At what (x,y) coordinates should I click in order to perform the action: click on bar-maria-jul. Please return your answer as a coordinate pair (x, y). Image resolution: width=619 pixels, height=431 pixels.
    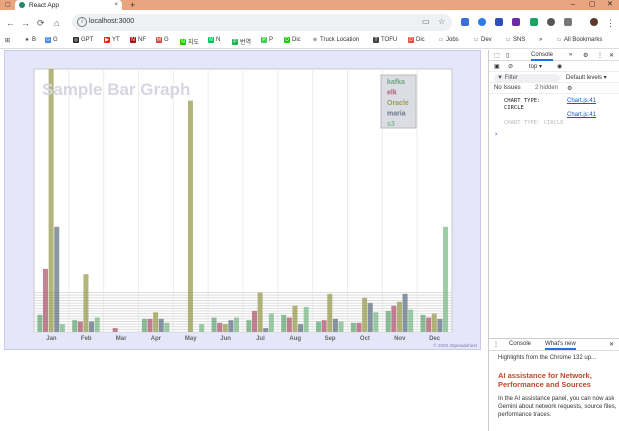
    Looking at the image, I should click on (266, 330).